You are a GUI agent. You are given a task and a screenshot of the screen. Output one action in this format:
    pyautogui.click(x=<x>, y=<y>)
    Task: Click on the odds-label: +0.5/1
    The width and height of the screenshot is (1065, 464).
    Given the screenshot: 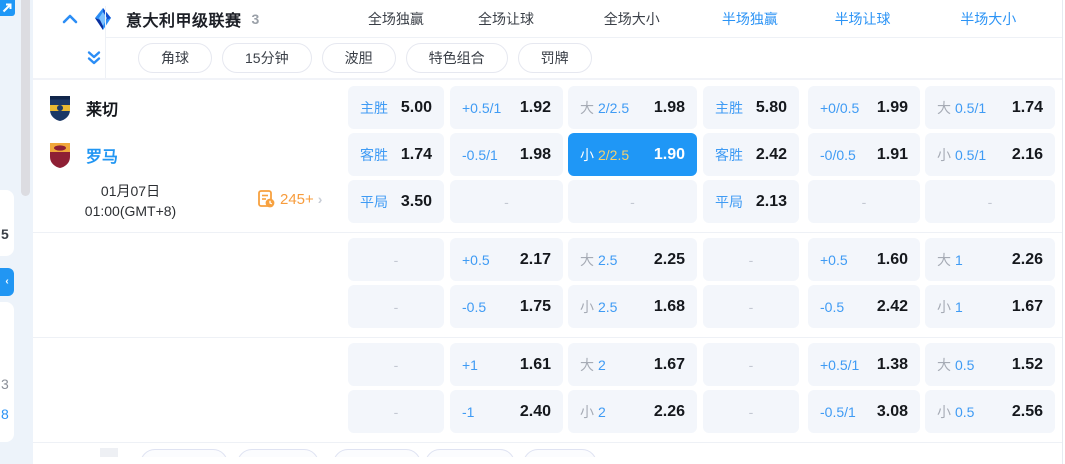 What is the action you would take?
    pyautogui.click(x=839, y=365)
    